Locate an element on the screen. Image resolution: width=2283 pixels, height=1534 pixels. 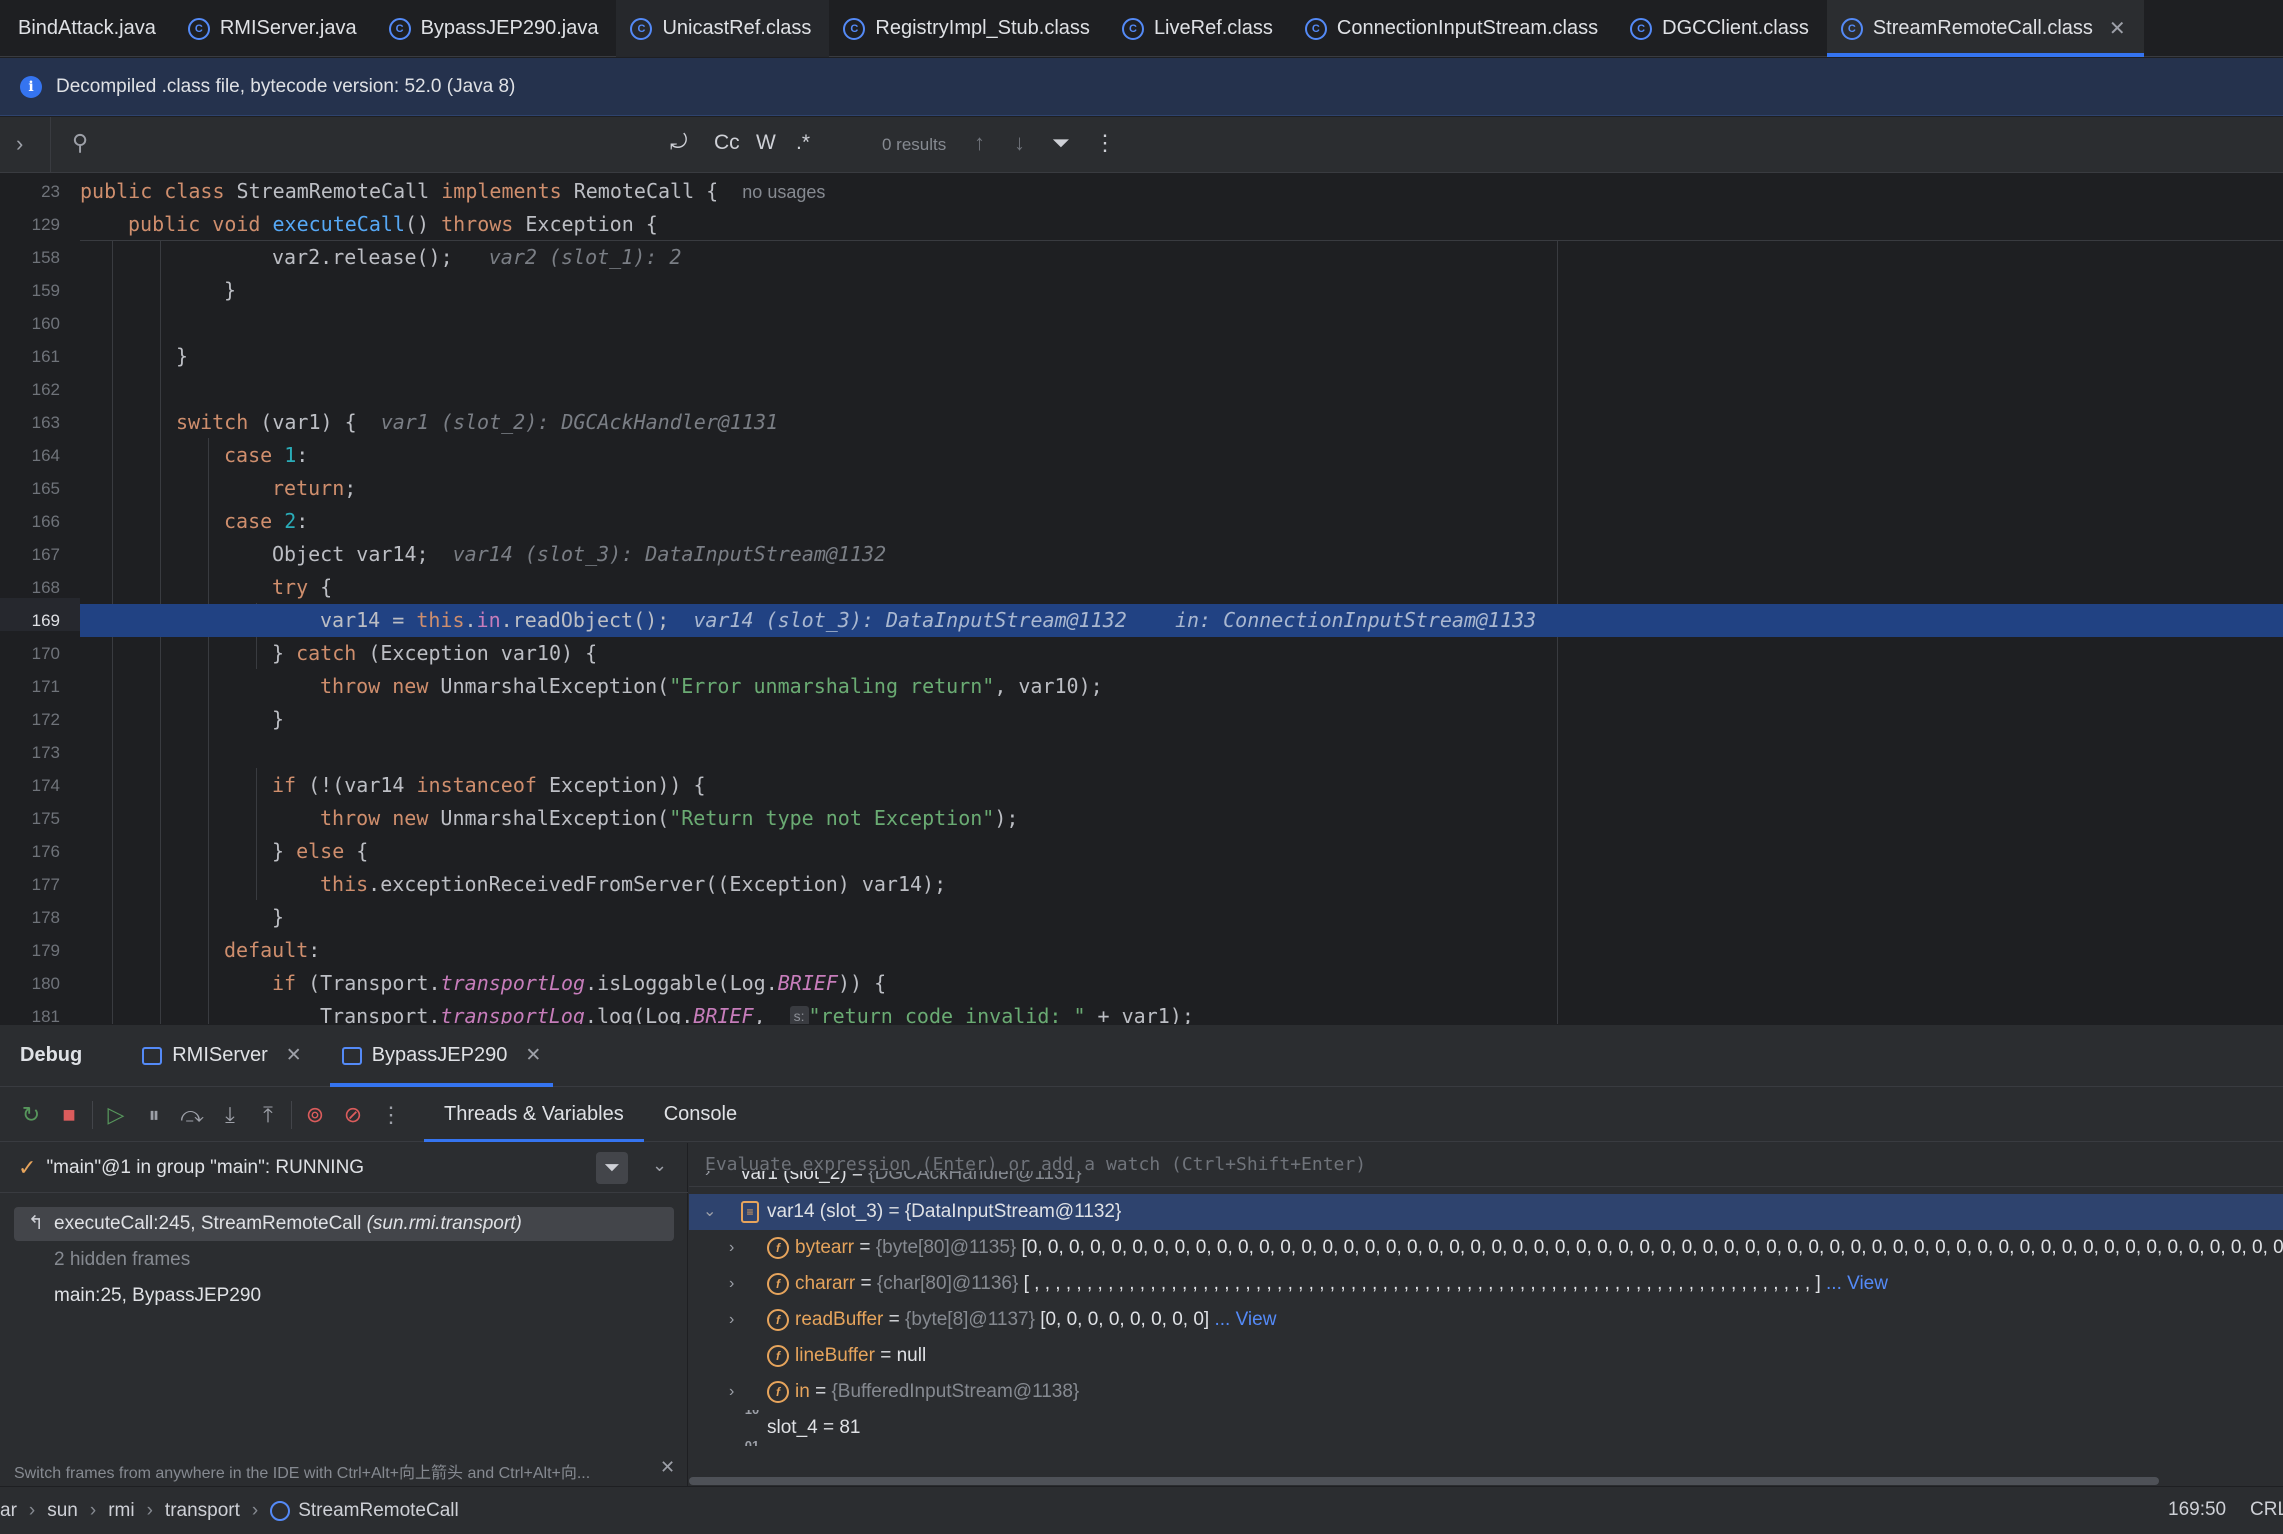
tab-bypassjep290: C BypassJEP290.java is located at coordinates (496, 28).